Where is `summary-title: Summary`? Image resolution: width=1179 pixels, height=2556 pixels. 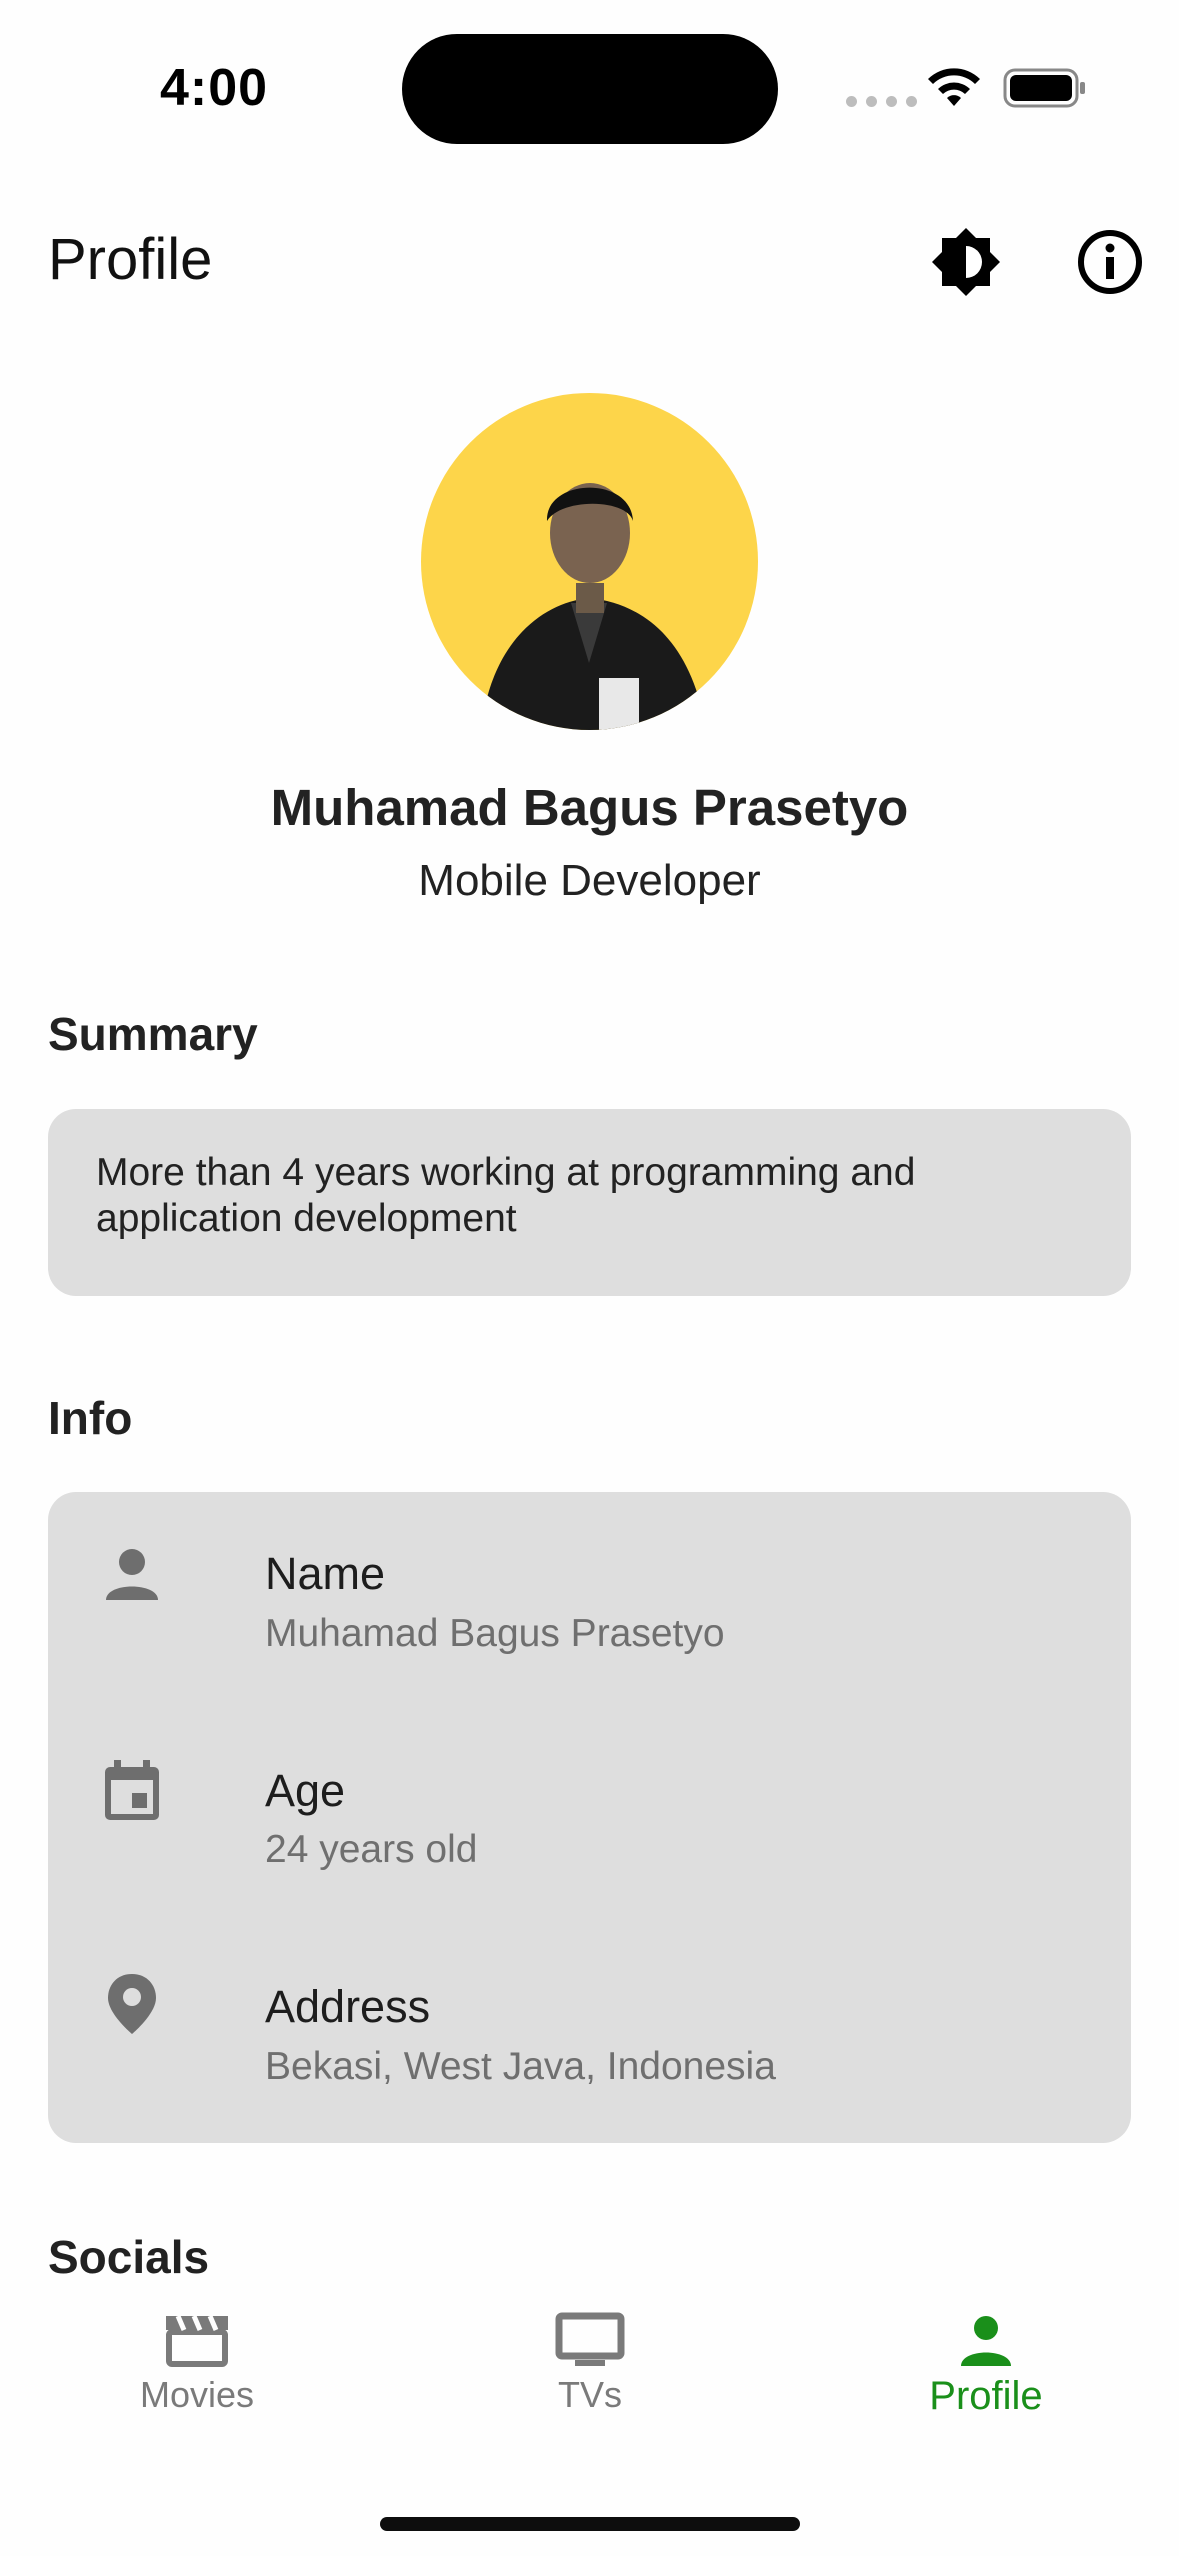 summary-title: Summary is located at coordinates (153, 1034).